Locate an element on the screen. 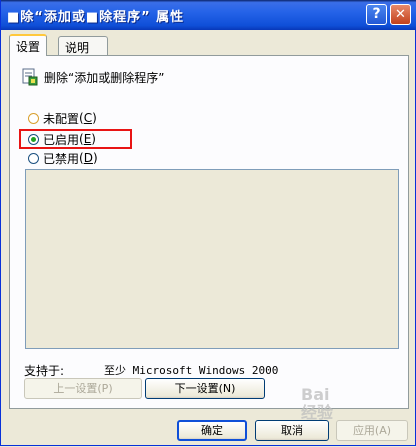 The width and height of the screenshot is (416, 447). help-button: ? is located at coordinates (376, 14).